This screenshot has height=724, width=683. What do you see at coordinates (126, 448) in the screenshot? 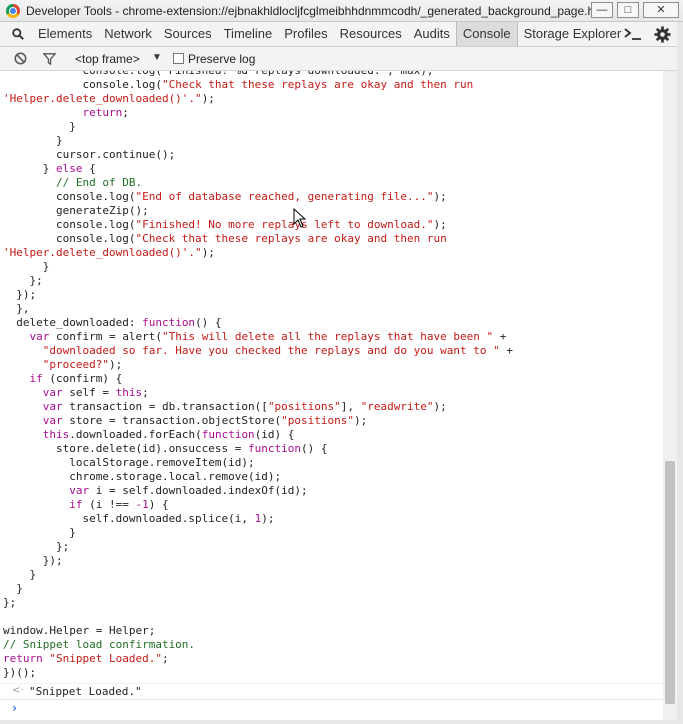
I see `code-token: store.delete(id).onsuccess =` at bounding box center [126, 448].